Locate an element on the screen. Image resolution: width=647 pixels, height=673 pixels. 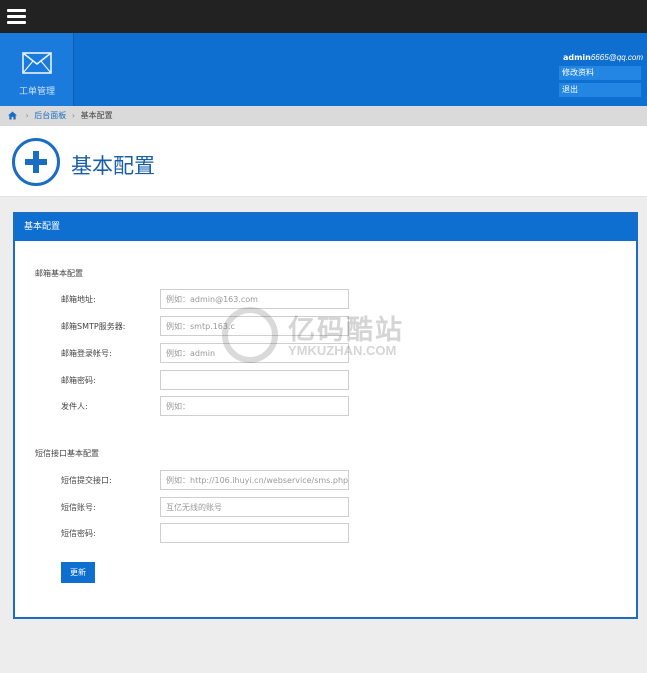
edit-profile-link: 修改资料 is located at coordinates (600, 73).